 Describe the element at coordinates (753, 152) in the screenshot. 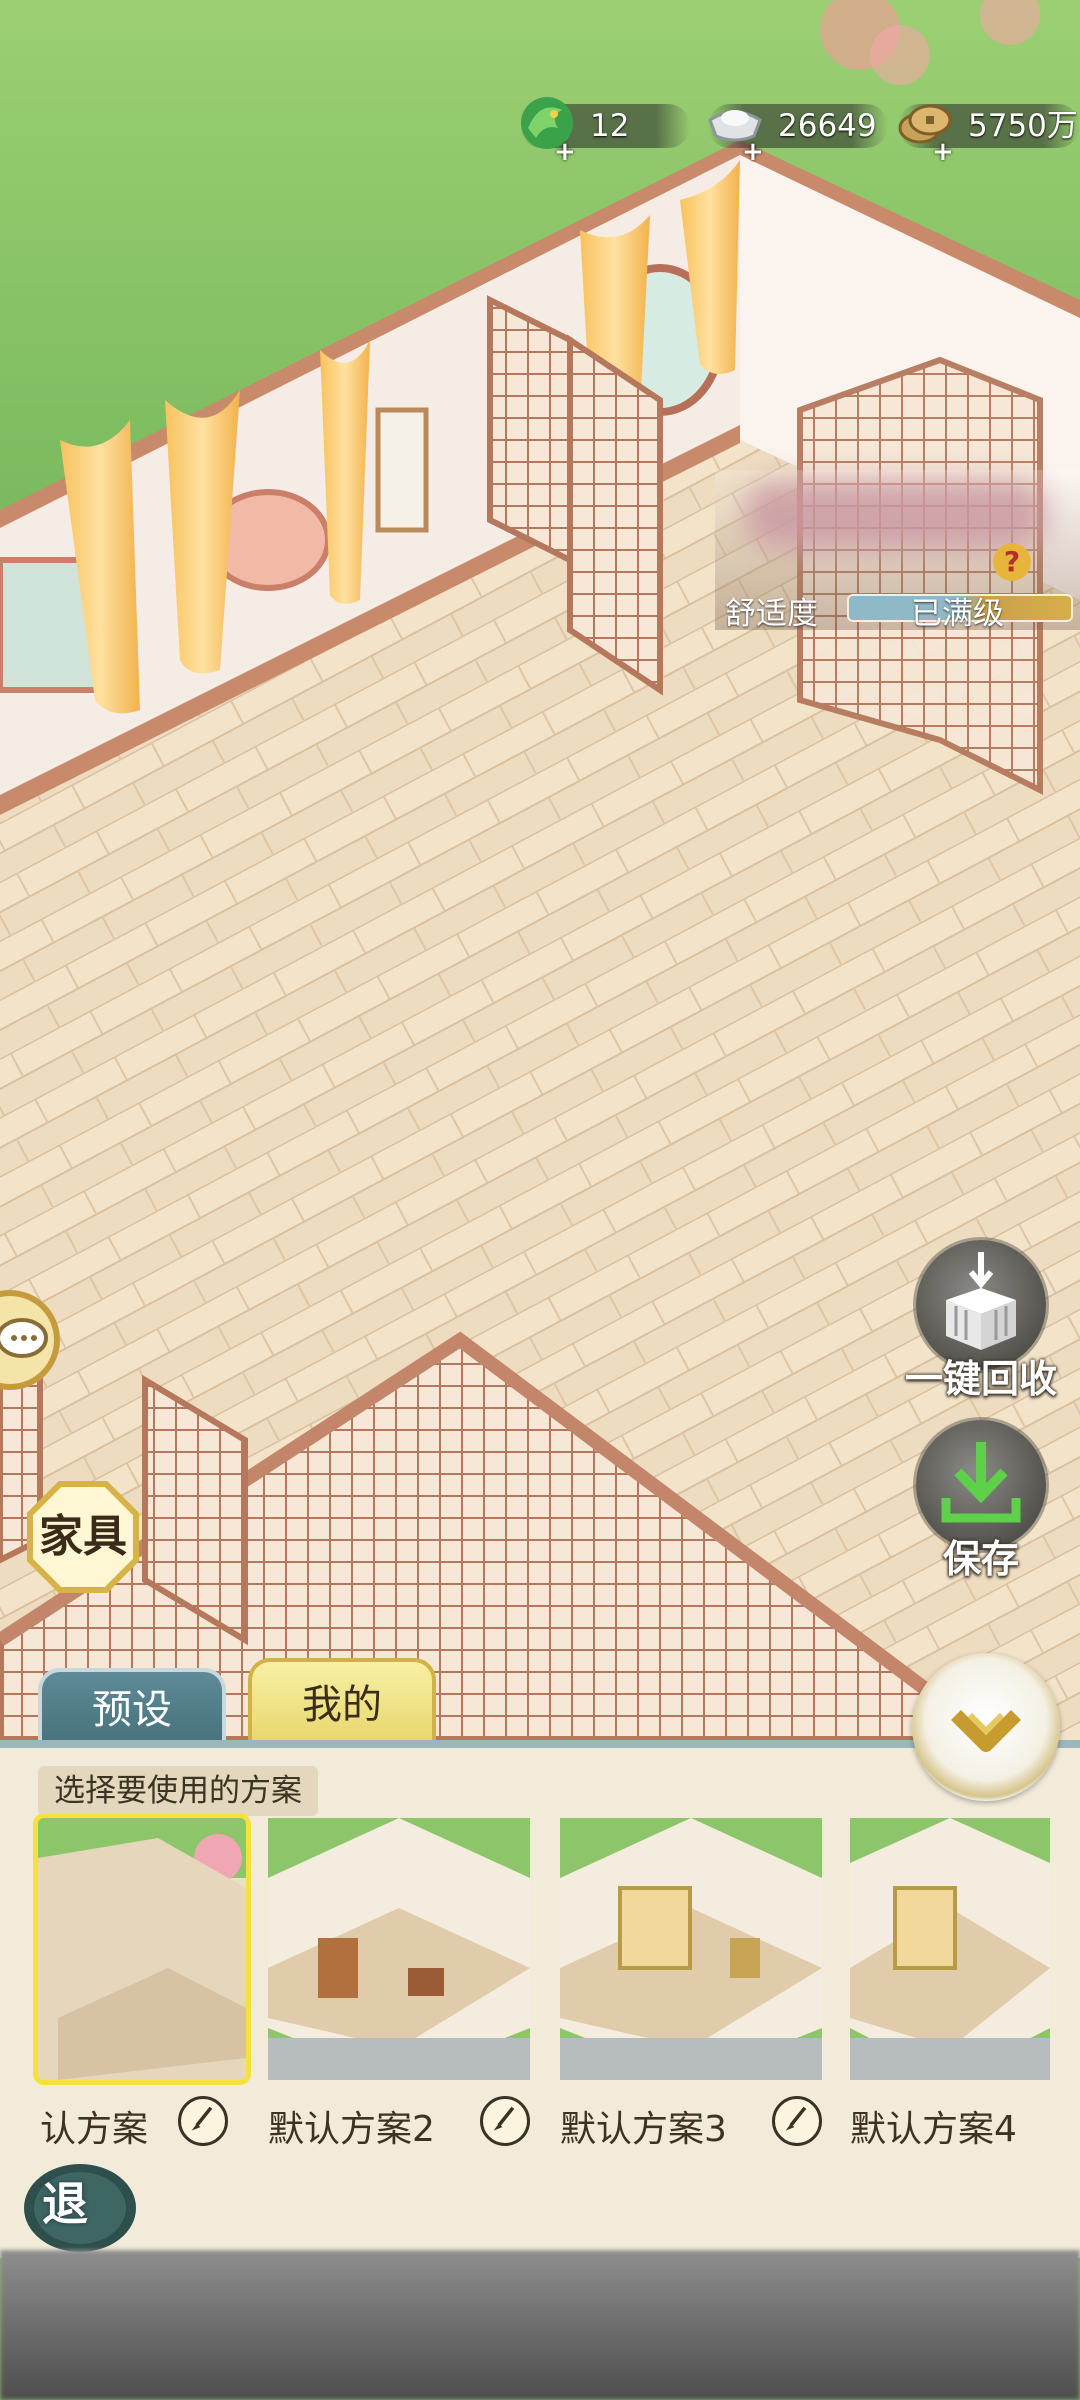

I see `add-silver-icon: +` at that location.